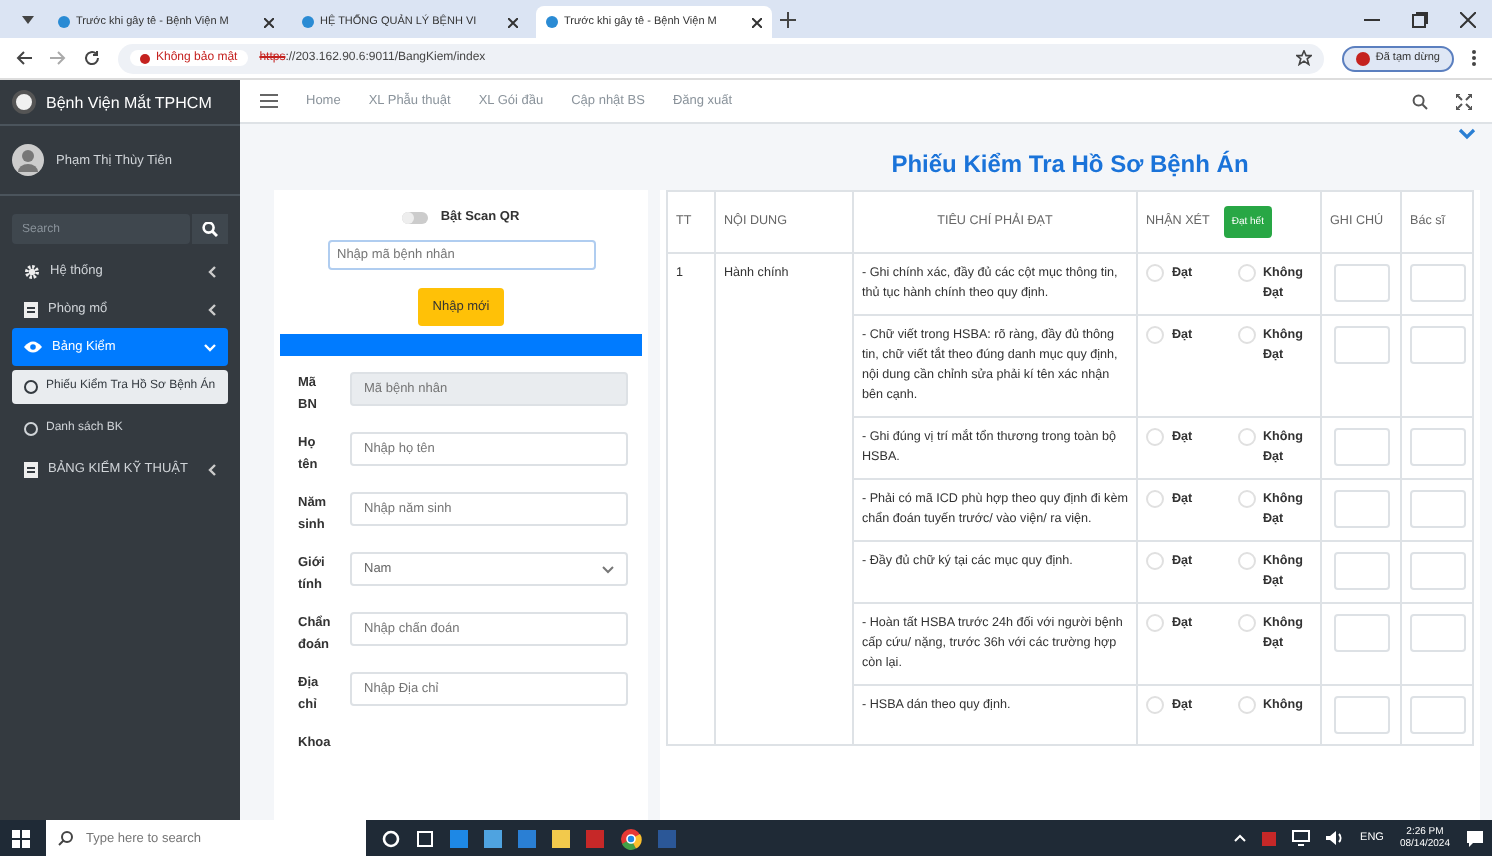 This screenshot has width=1492, height=856. What do you see at coordinates (1464, 101) in the screenshot?
I see `fullscreen-icon` at bounding box center [1464, 101].